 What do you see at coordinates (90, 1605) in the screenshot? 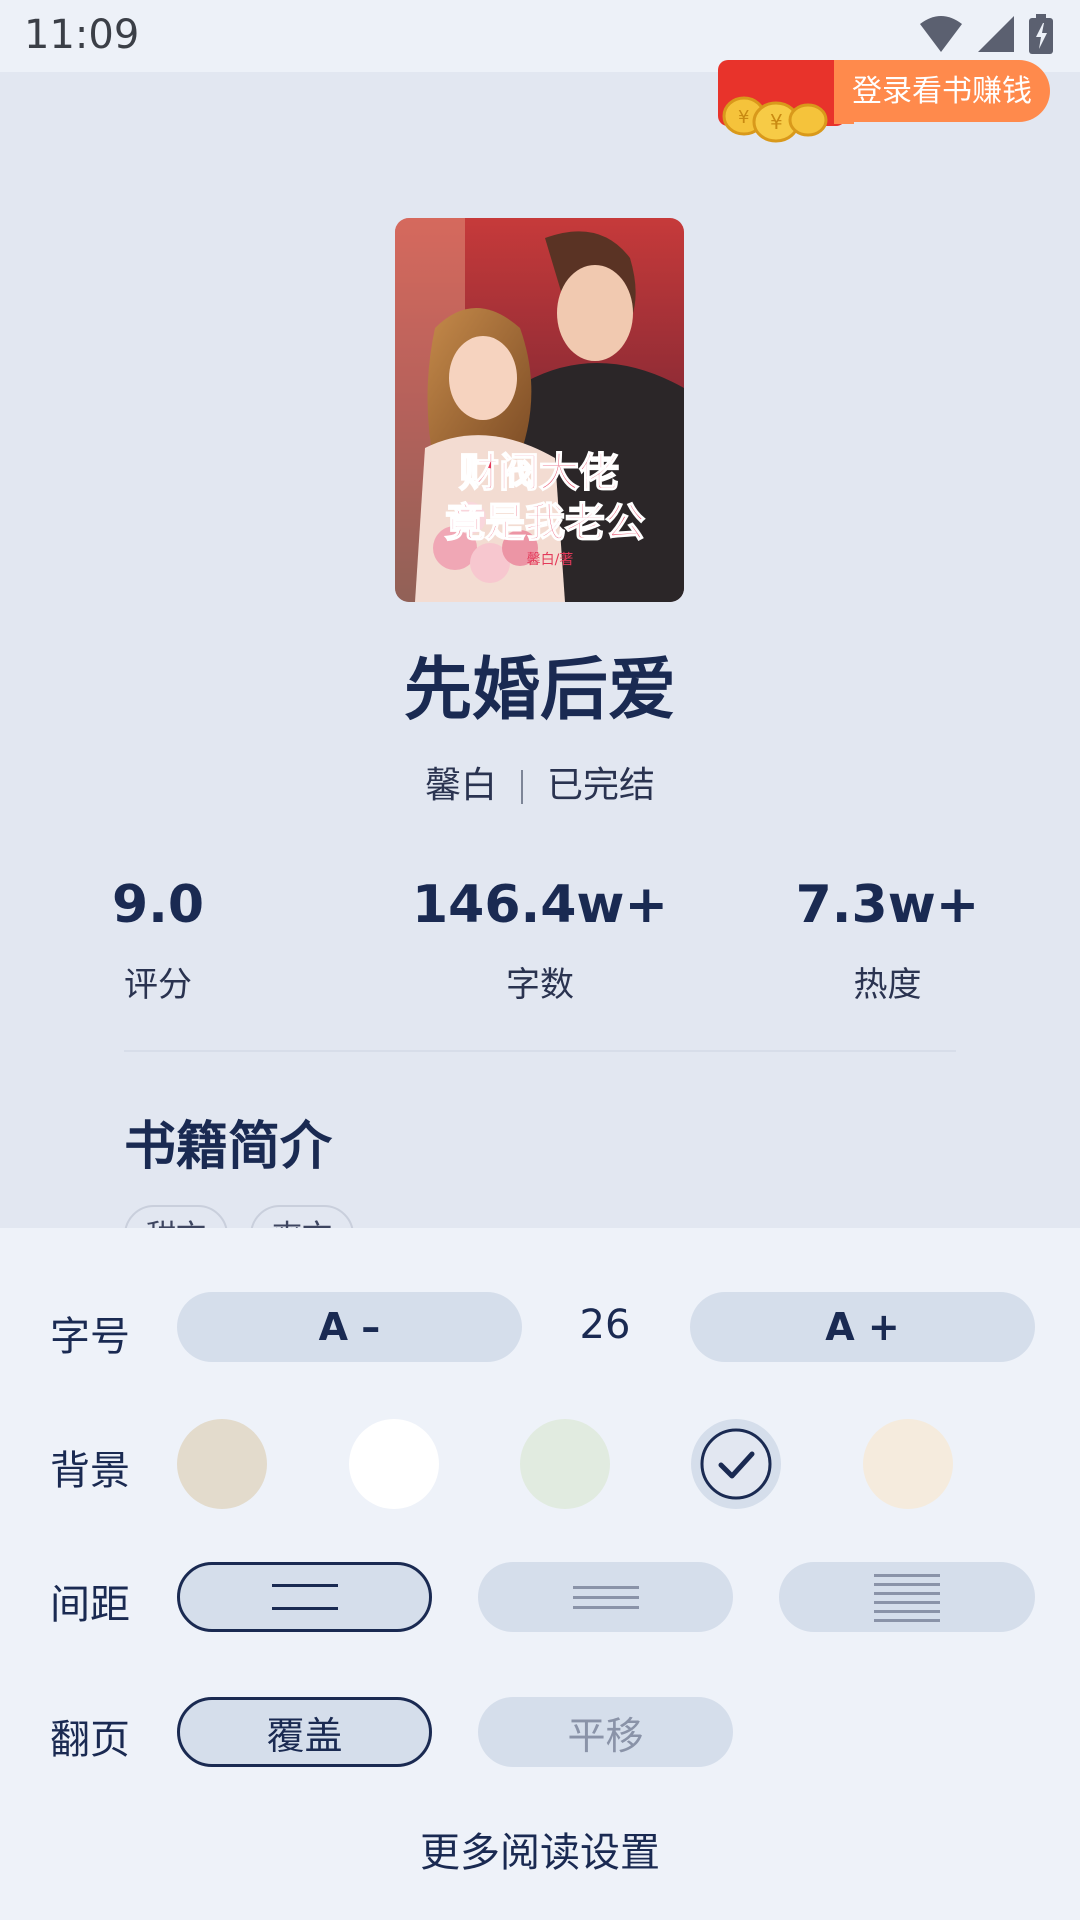
I see `spacing-label: 间距` at bounding box center [90, 1605].